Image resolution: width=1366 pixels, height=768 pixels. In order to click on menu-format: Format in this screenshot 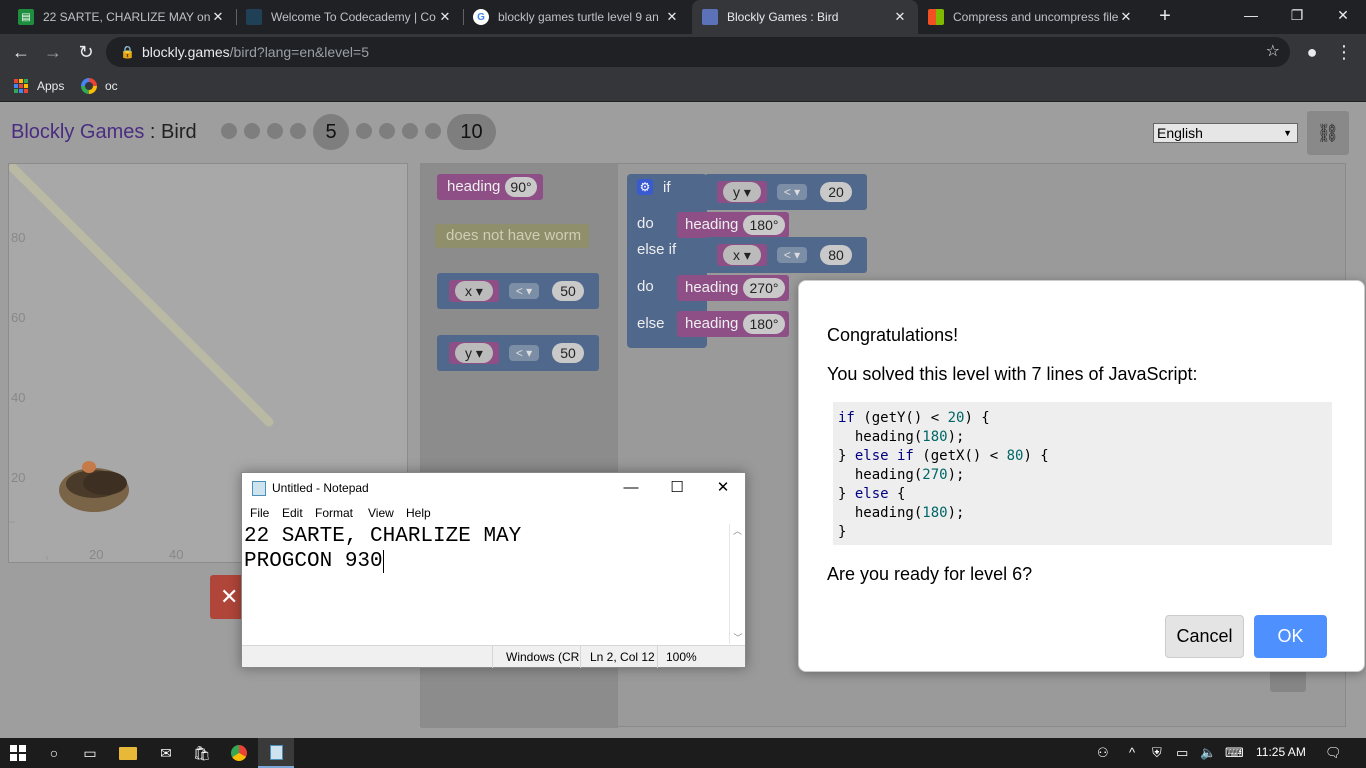, I will do `click(334, 513)`.